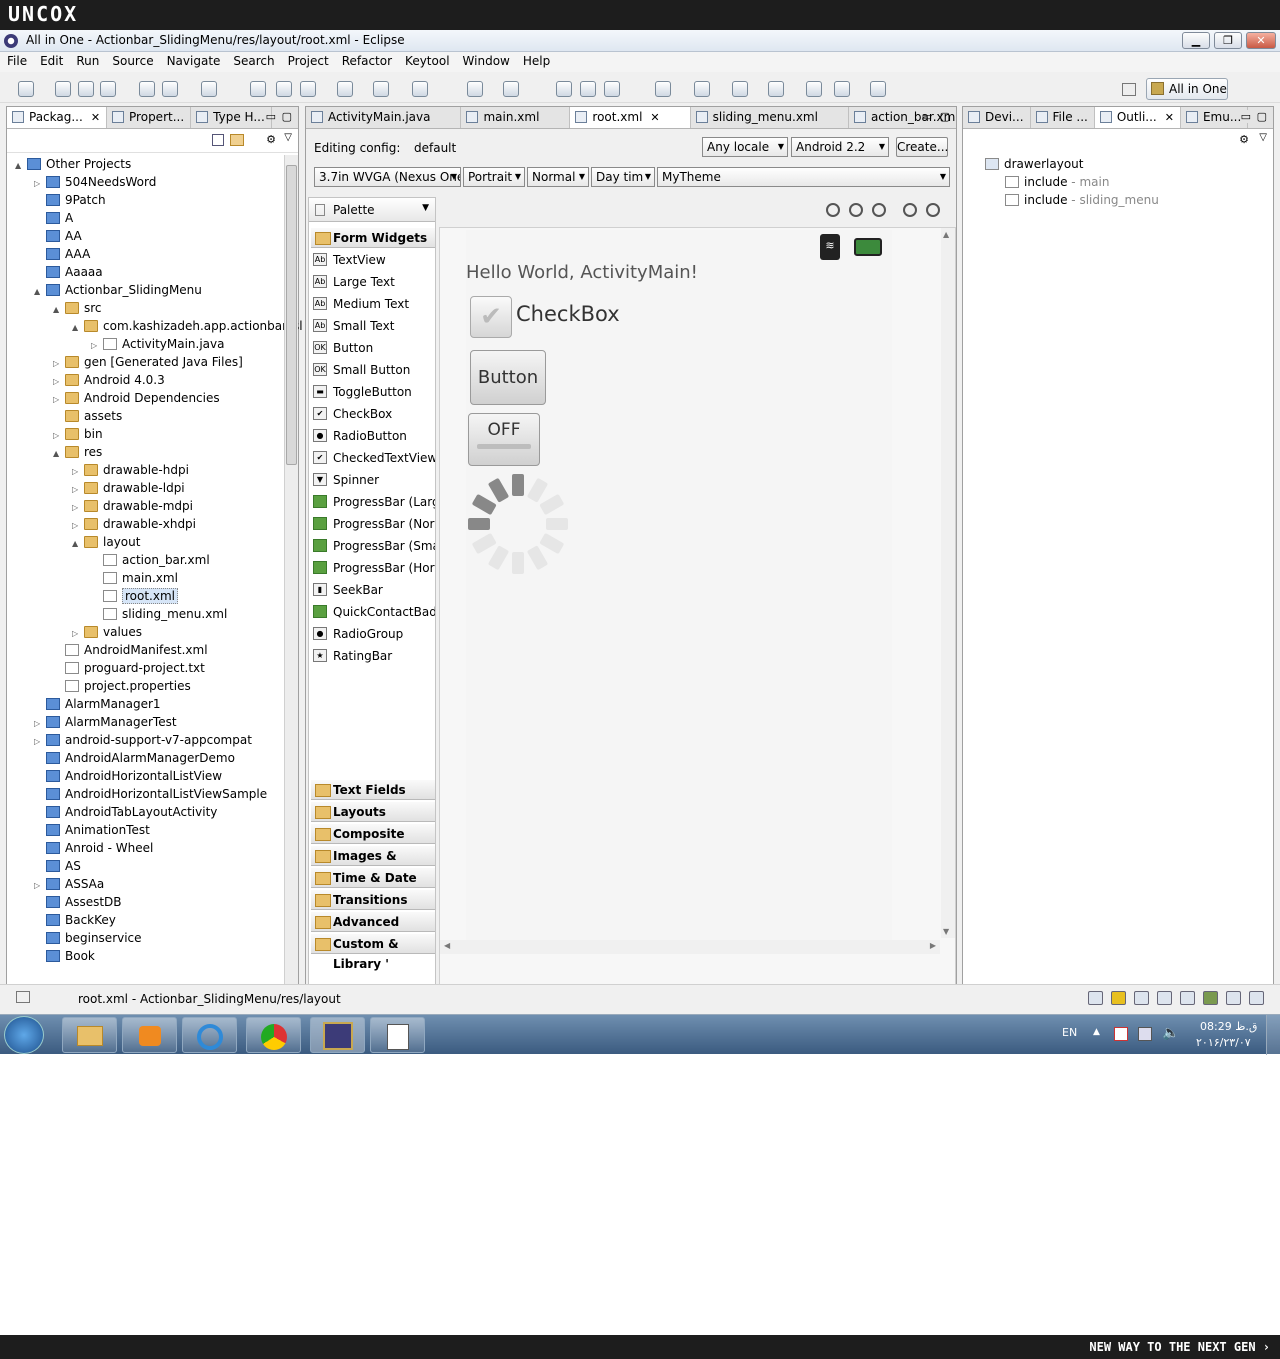 Image resolution: width=1280 pixels, height=1359 pixels. I want to click on tree-item-aaa: AAA, so click(62, 254).